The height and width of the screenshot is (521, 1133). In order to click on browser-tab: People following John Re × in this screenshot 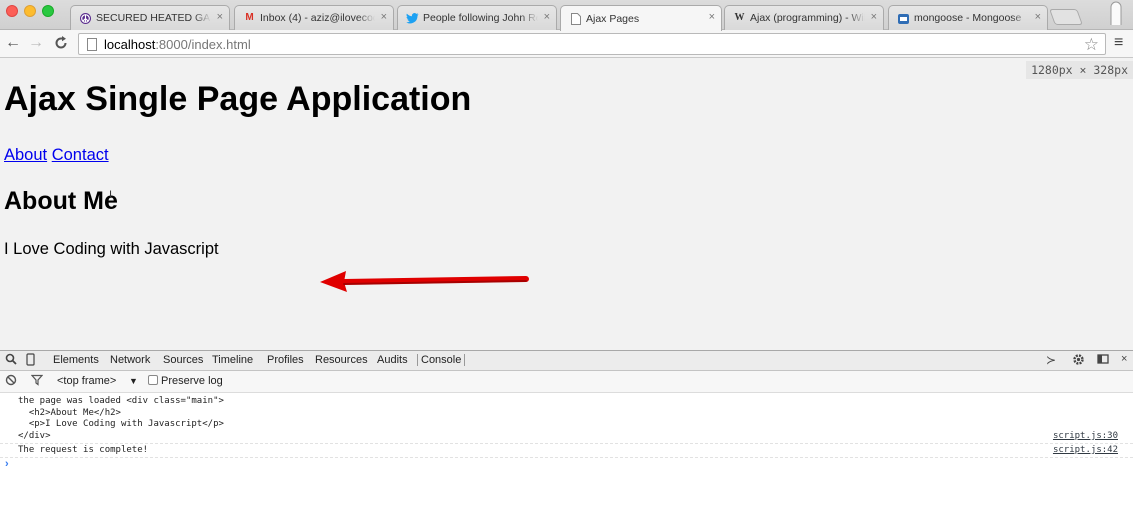, I will do `click(477, 17)`.